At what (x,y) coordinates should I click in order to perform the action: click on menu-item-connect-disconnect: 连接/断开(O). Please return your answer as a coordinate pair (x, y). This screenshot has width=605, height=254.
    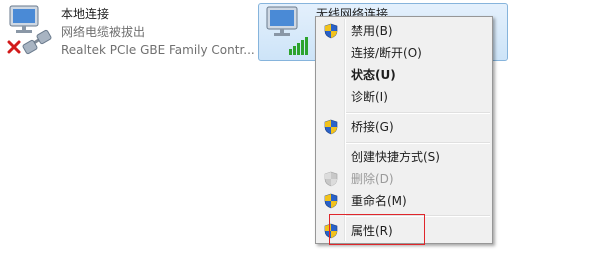
    Looking at the image, I should click on (404, 53).